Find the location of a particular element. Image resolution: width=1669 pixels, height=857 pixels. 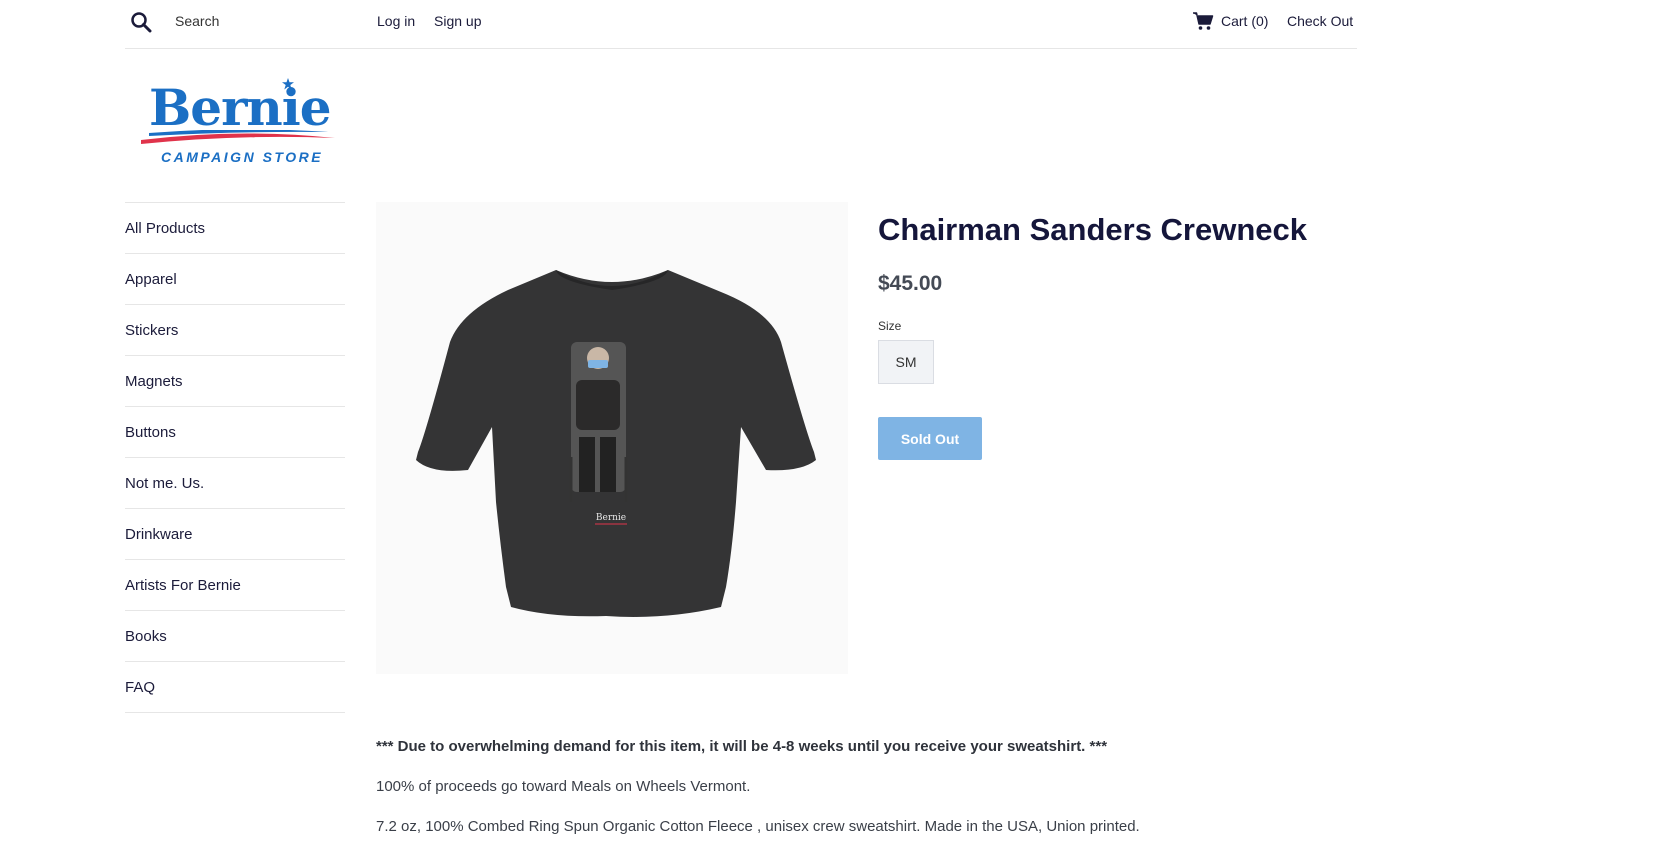

sidebar-item-buttons: Buttons is located at coordinates (235, 431).